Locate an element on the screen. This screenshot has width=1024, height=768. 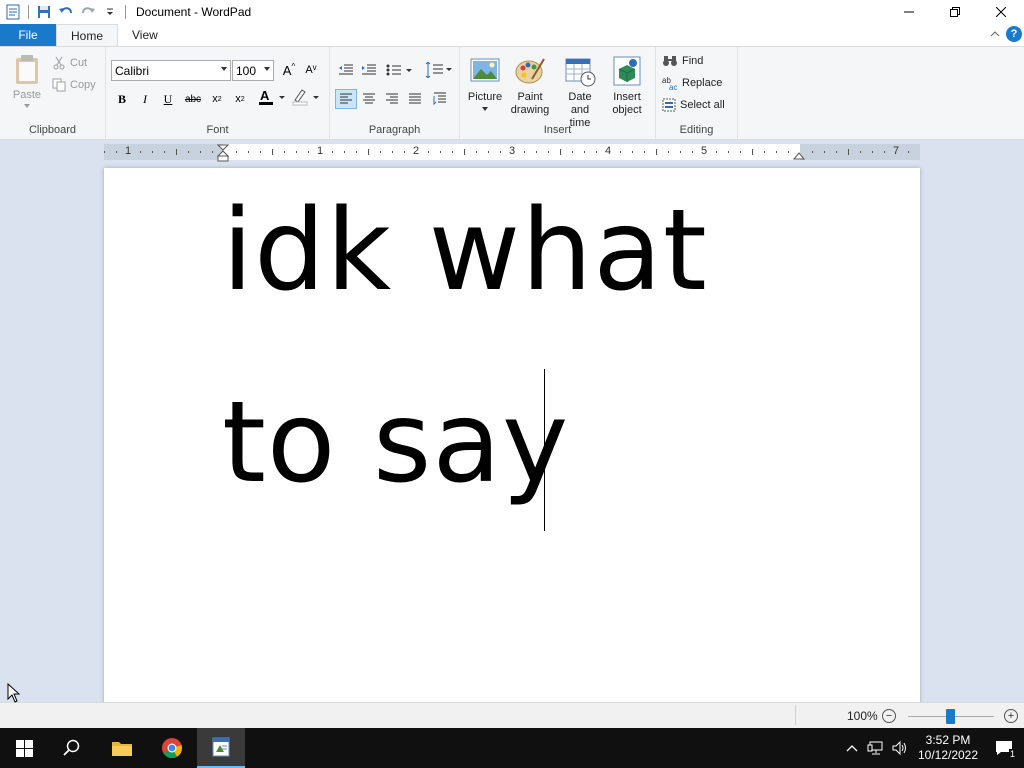
redo-icon is located at coordinates (88, 12).